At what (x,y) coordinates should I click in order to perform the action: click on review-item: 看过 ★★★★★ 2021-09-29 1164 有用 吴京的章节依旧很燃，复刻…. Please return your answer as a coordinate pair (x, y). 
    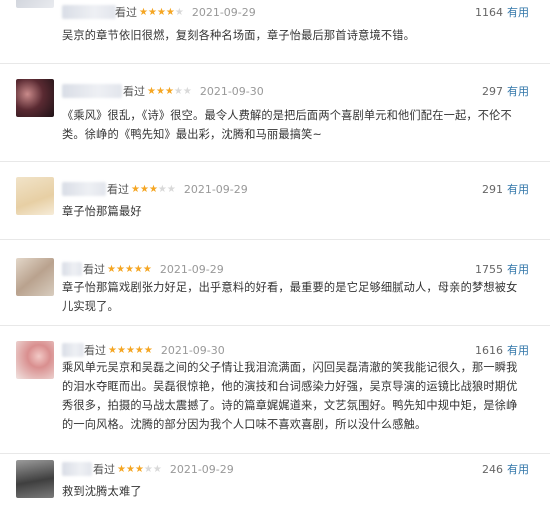
    Looking at the image, I should click on (275, 32).